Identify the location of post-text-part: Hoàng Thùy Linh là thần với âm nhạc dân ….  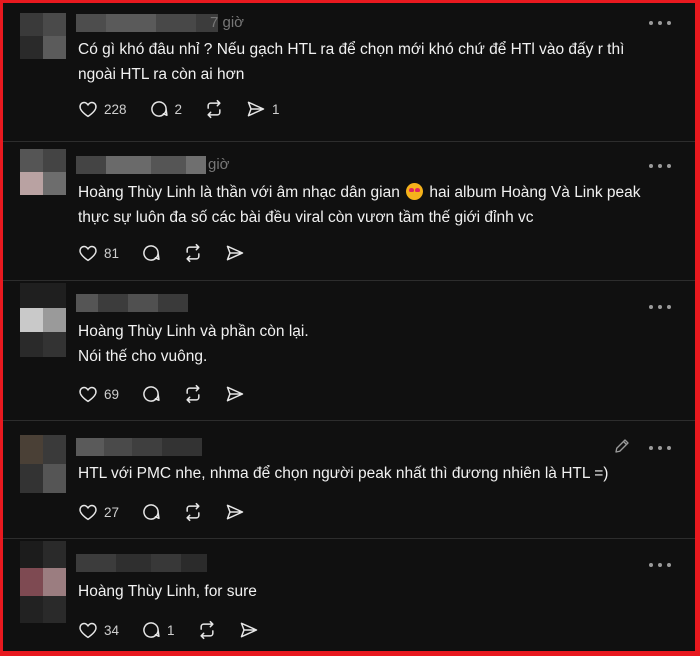
(241, 192).